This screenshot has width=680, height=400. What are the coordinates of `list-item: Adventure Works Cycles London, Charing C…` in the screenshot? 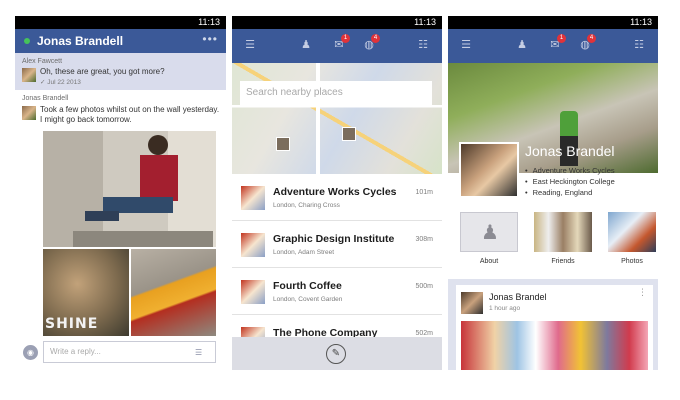 It's located at (337, 197).